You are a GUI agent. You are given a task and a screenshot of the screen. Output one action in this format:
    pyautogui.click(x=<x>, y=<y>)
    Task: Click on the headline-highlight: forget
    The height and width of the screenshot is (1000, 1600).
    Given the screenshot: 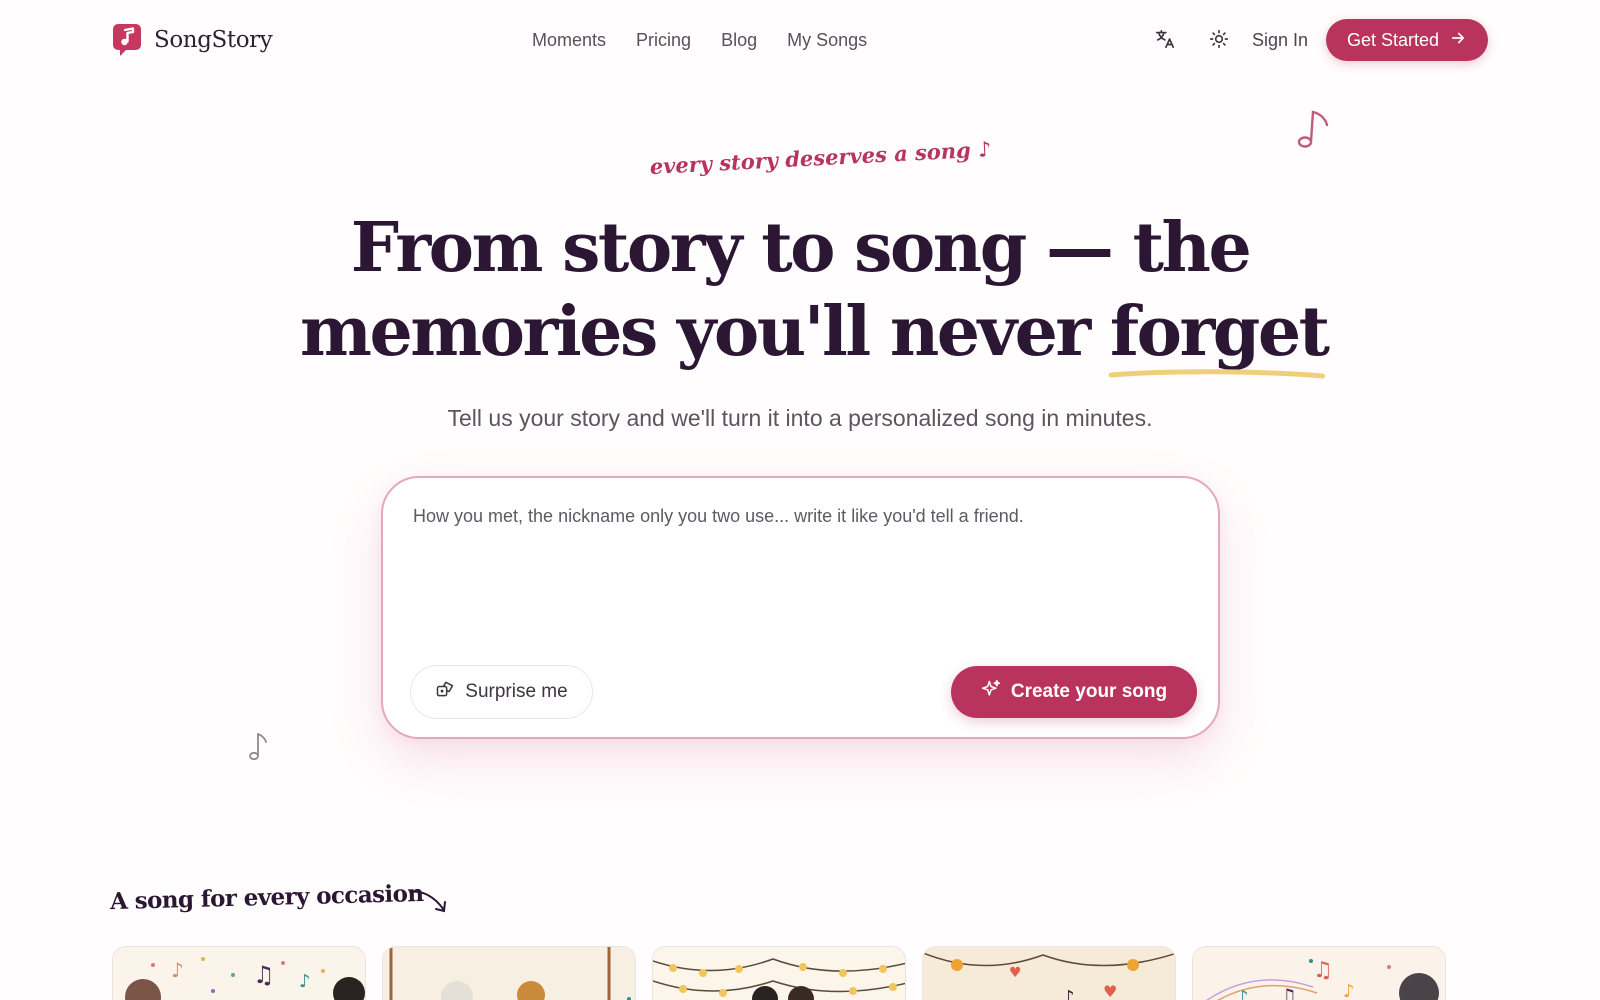 What is the action you would take?
    pyautogui.click(x=1219, y=334)
    